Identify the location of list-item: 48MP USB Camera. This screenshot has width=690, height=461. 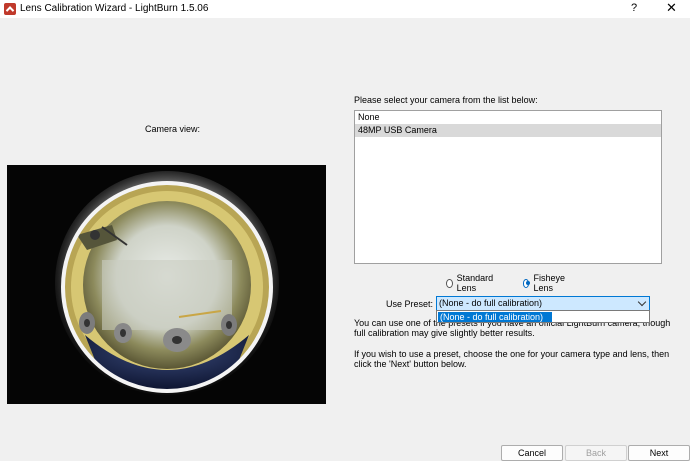
(508, 130).